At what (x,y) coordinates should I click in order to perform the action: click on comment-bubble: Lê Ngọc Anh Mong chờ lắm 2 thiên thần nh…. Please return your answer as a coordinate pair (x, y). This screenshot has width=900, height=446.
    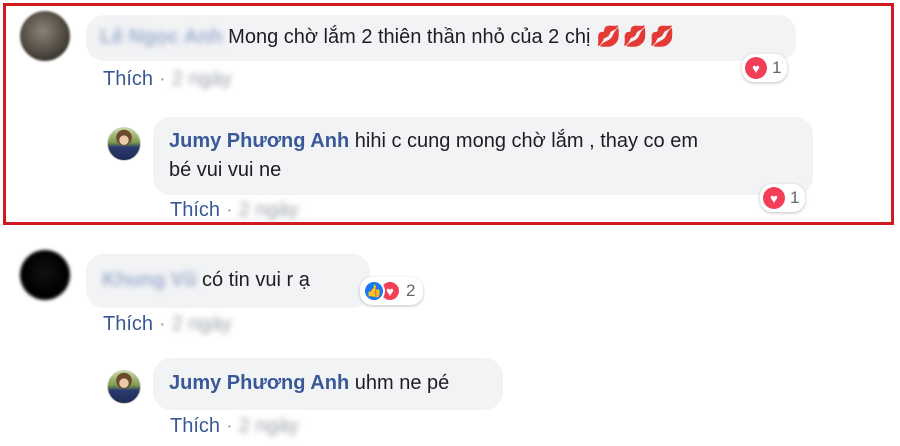
    Looking at the image, I should click on (441, 38).